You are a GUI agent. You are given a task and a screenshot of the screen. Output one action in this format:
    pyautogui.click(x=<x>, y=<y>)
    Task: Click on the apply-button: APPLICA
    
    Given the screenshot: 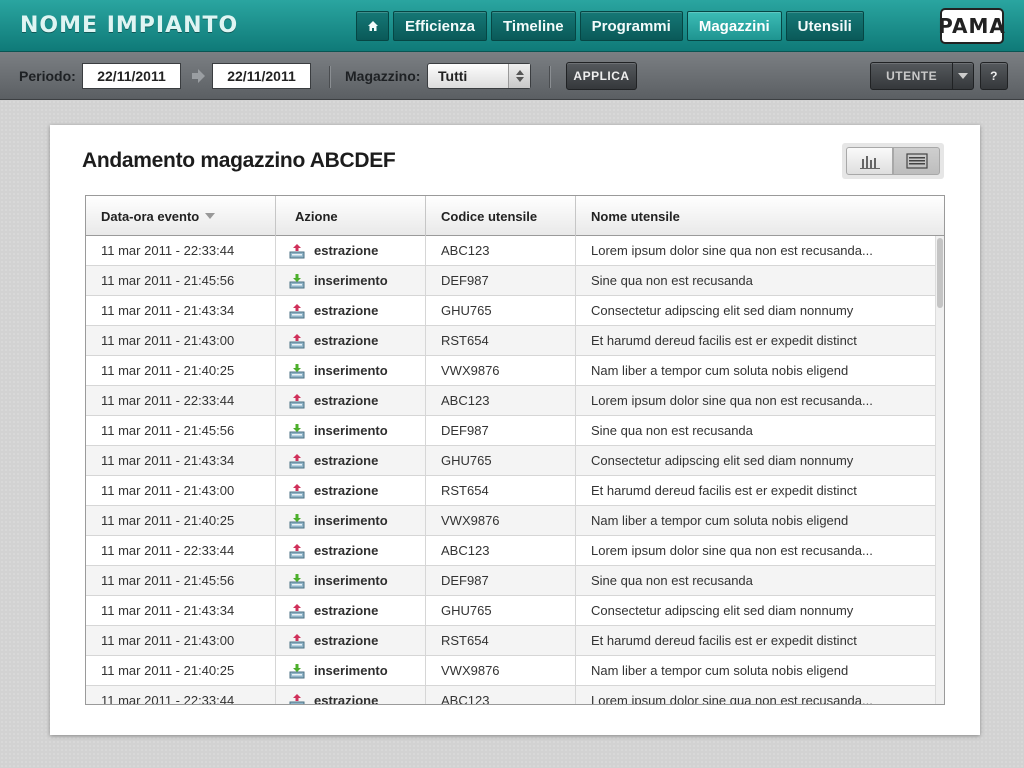 What is the action you would take?
    pyautogui.click(x=601, y=76)
    